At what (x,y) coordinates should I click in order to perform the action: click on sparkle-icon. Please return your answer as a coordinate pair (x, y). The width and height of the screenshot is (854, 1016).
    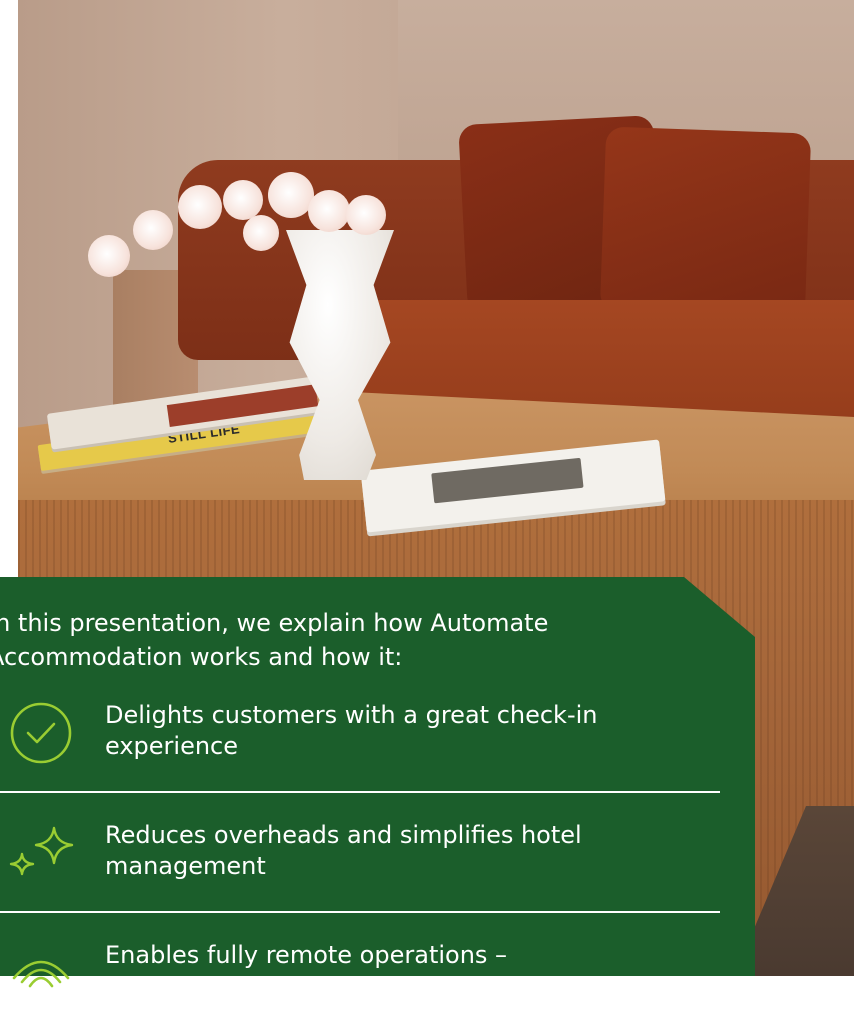
    Looking at the image, I should click on (41, 851).